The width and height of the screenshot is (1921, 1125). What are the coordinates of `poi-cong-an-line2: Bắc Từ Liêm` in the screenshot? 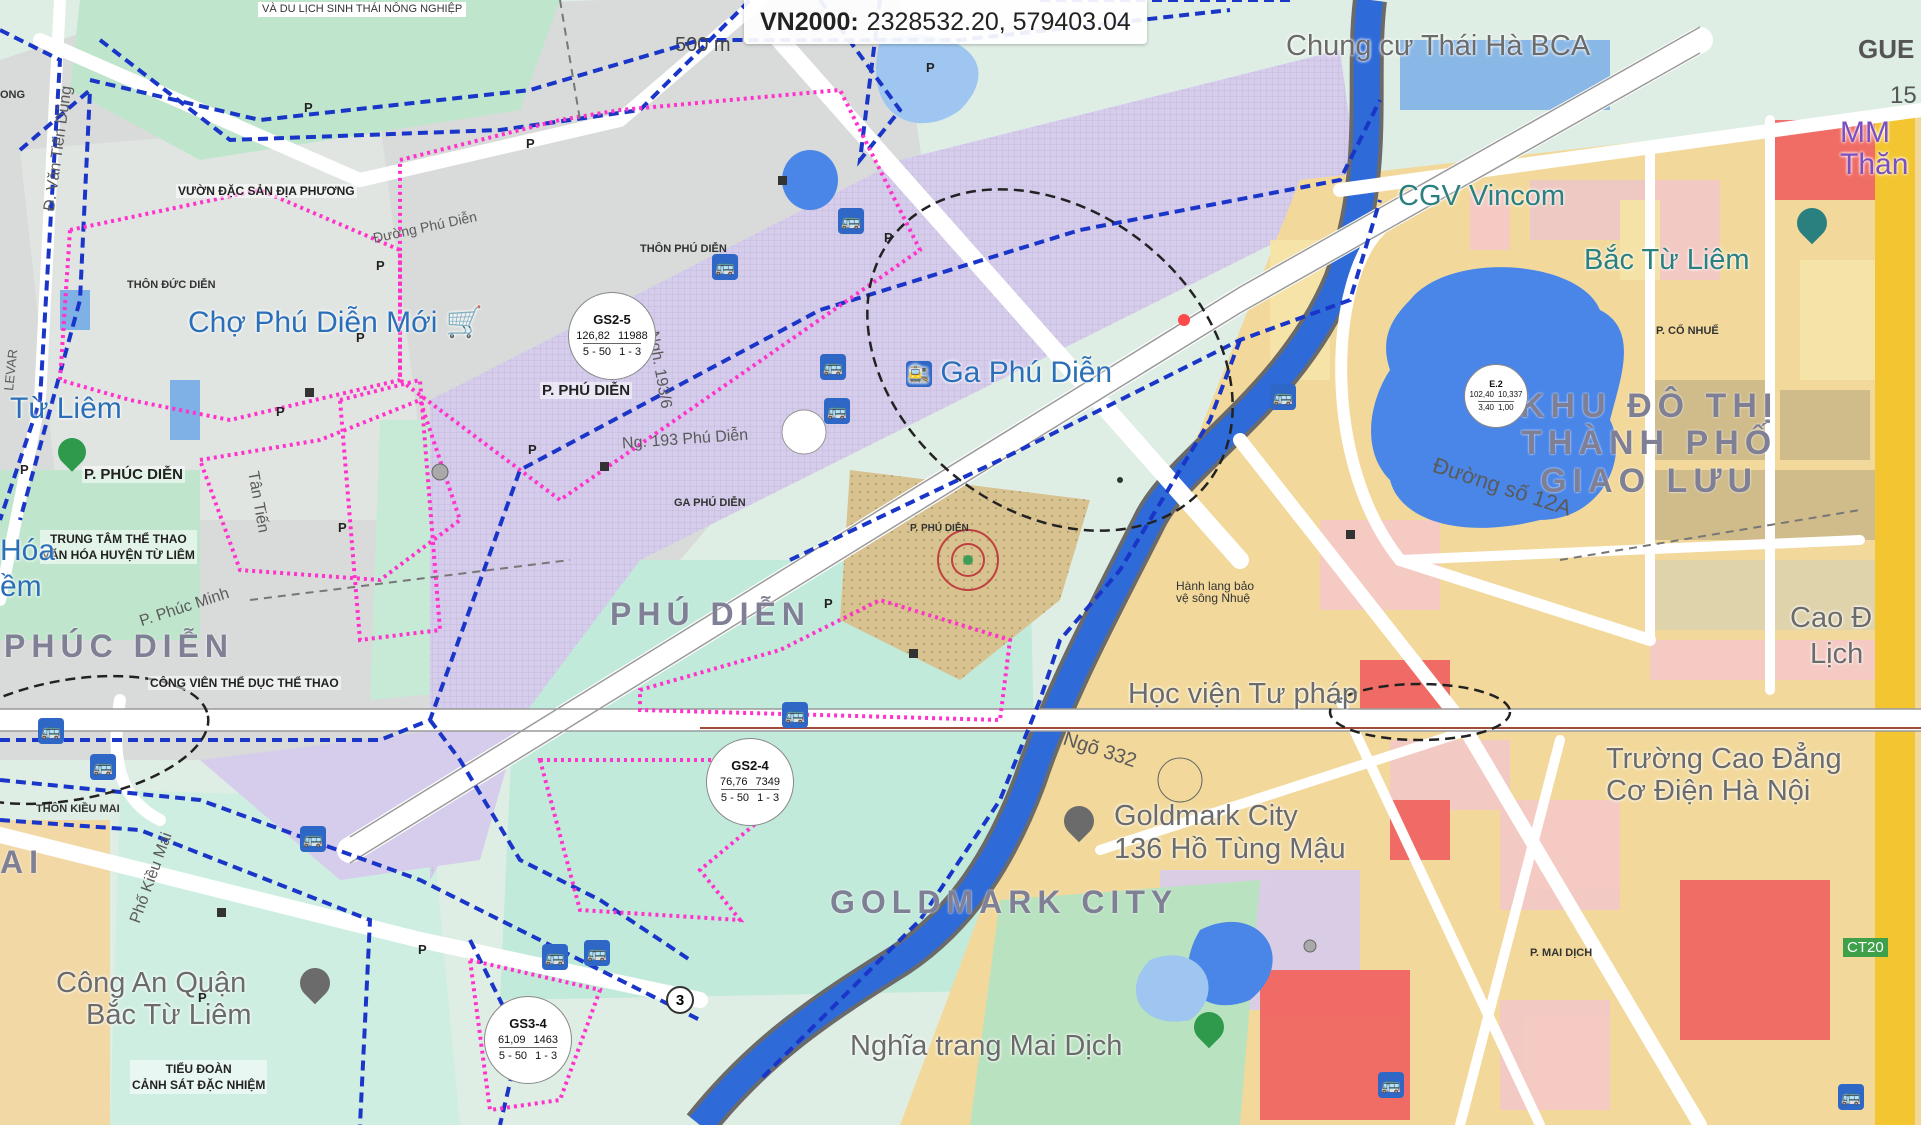 It's located at (169, 1014).